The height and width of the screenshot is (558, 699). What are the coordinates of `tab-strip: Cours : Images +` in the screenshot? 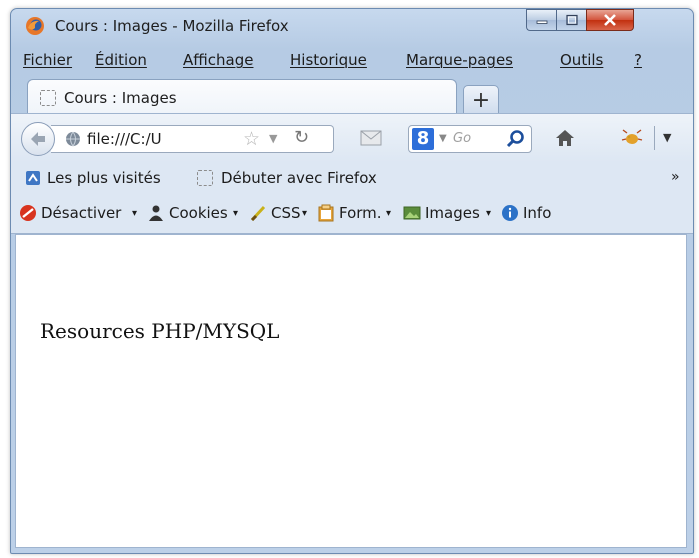 It's located at (352, 97).